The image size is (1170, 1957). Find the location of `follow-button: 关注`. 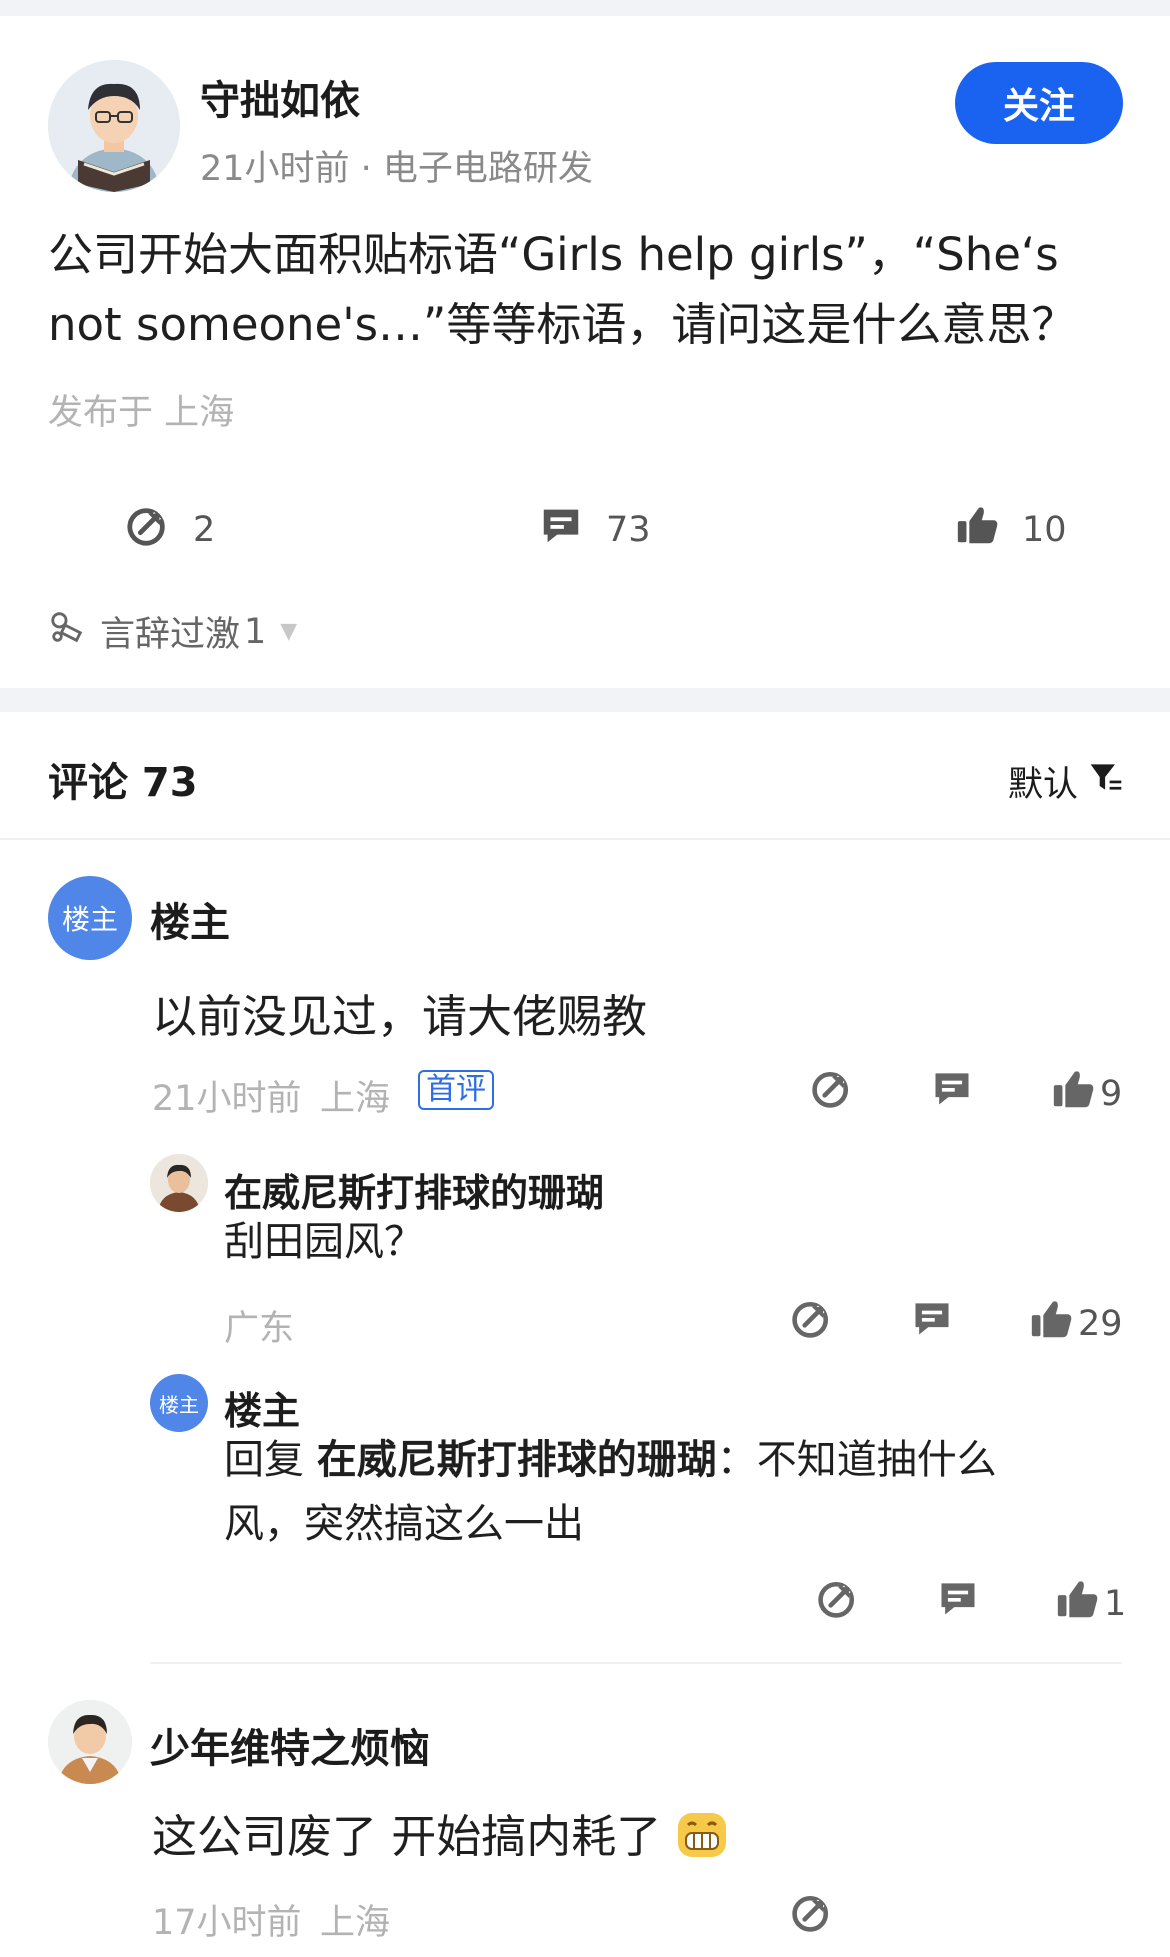

follow-button: 关注 is located at coordinates (1039, 103).